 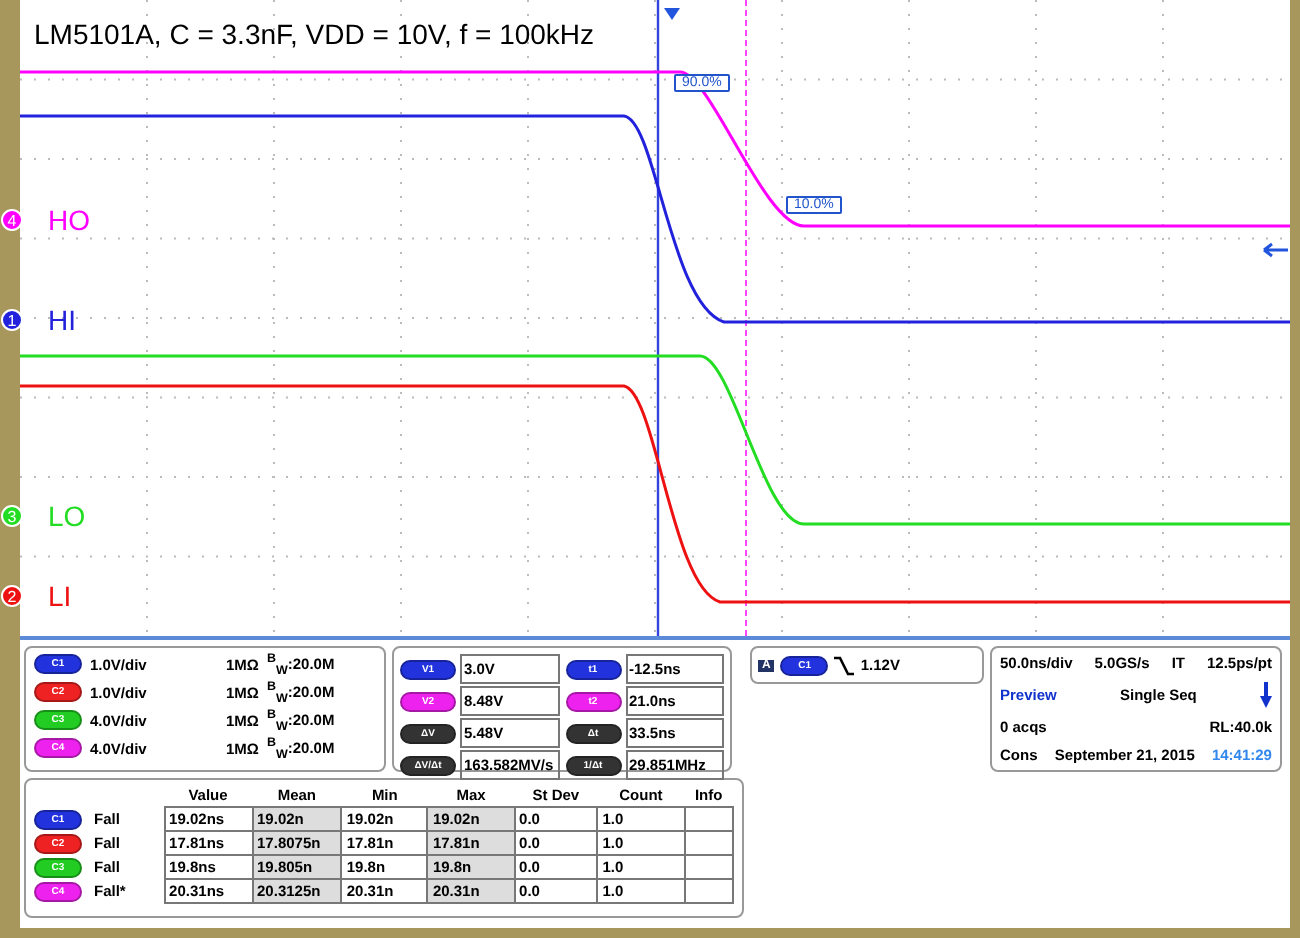 I want to click on trigger-position-icon, so click(x=672, y=14).